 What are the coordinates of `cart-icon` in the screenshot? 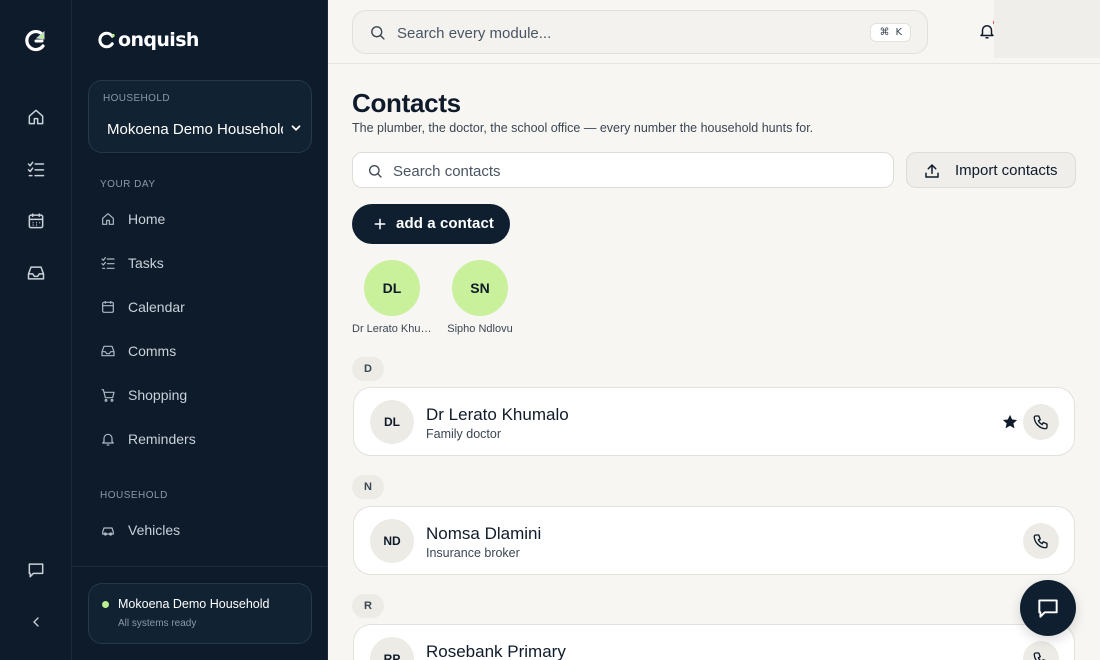 It's located at (108, 395).